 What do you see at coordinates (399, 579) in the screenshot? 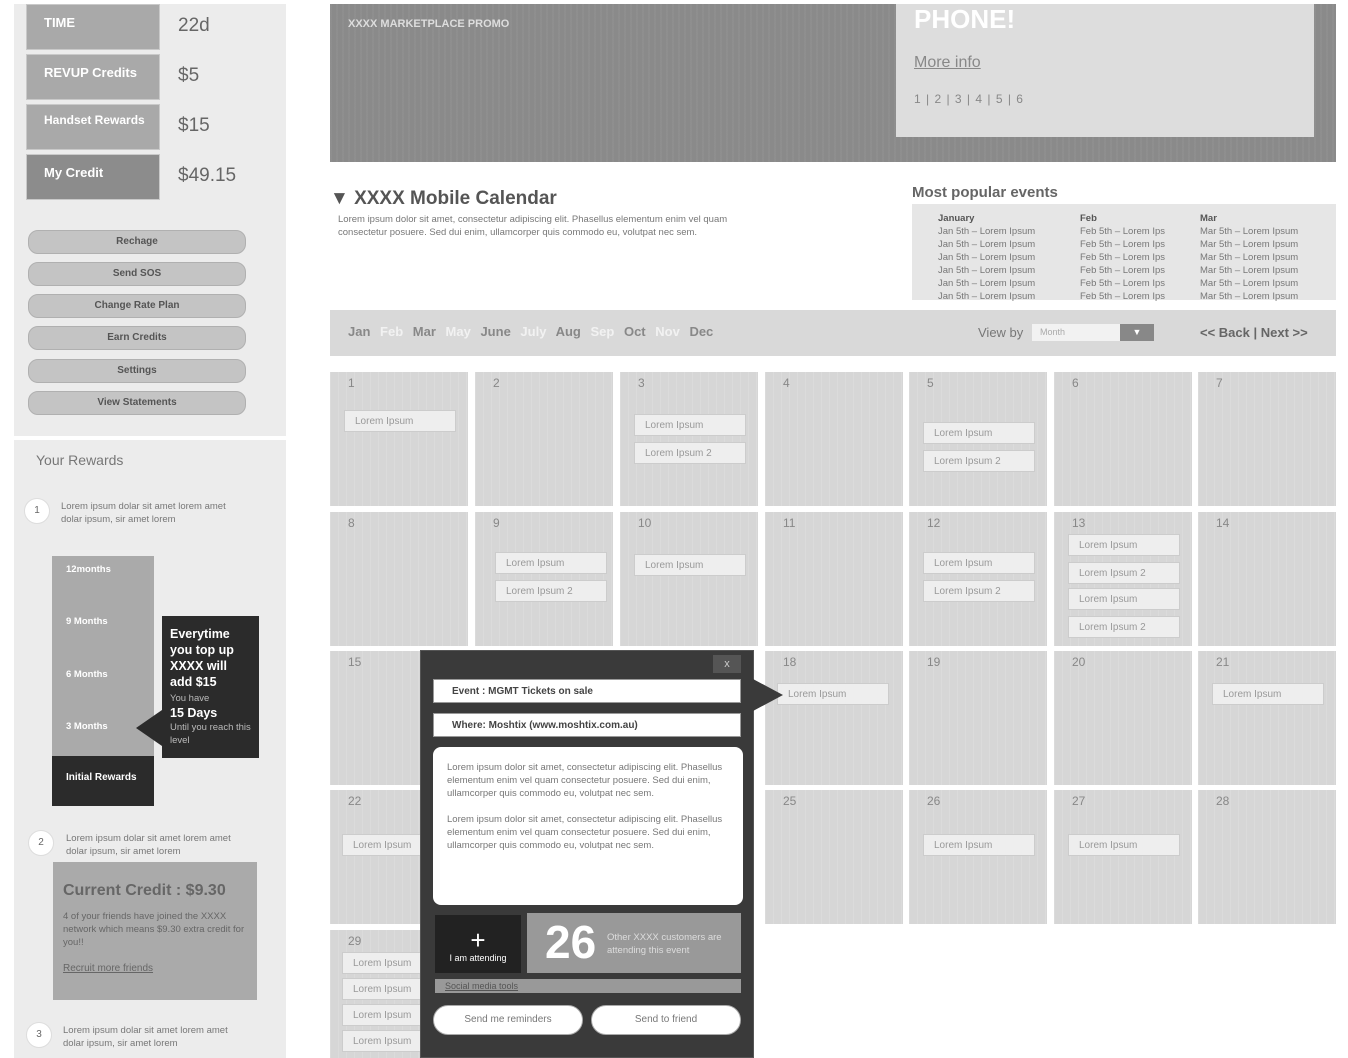
I see `day-cell: 8` at bounding box center [399, 579].